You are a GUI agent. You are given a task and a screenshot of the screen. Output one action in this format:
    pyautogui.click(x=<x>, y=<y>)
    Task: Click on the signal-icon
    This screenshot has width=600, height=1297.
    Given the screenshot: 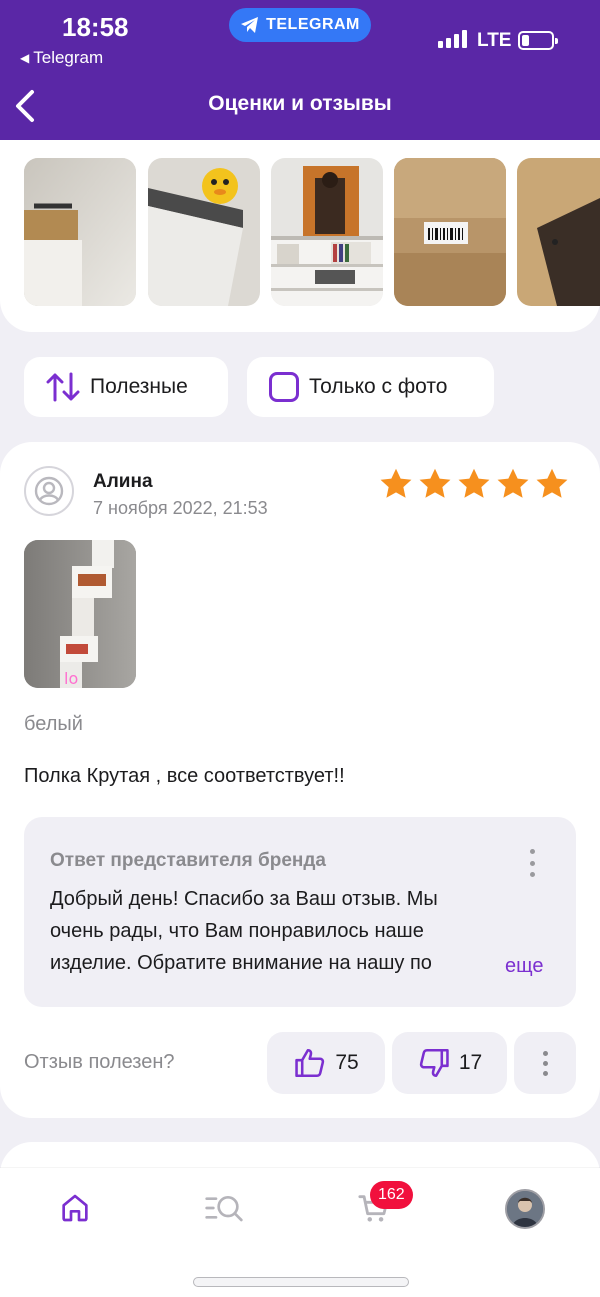 What is the action you would take?
    pyautogui.click(x=452, y=39)
    